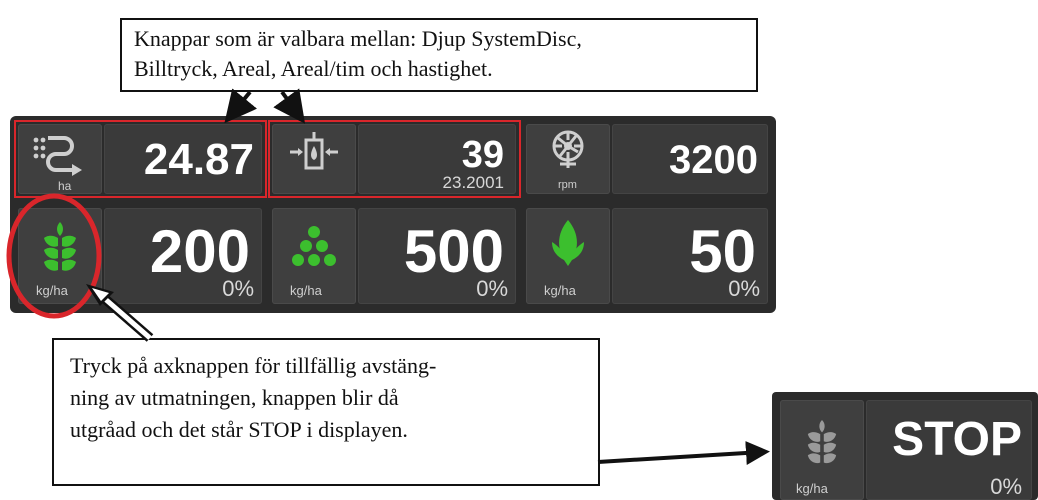 The width and height of the screenshot is (1038, 500). What do you see at coordinates (54, 256) in the screenshot?
I see `wheat-button-highlight` at bounding box center [54, 256].